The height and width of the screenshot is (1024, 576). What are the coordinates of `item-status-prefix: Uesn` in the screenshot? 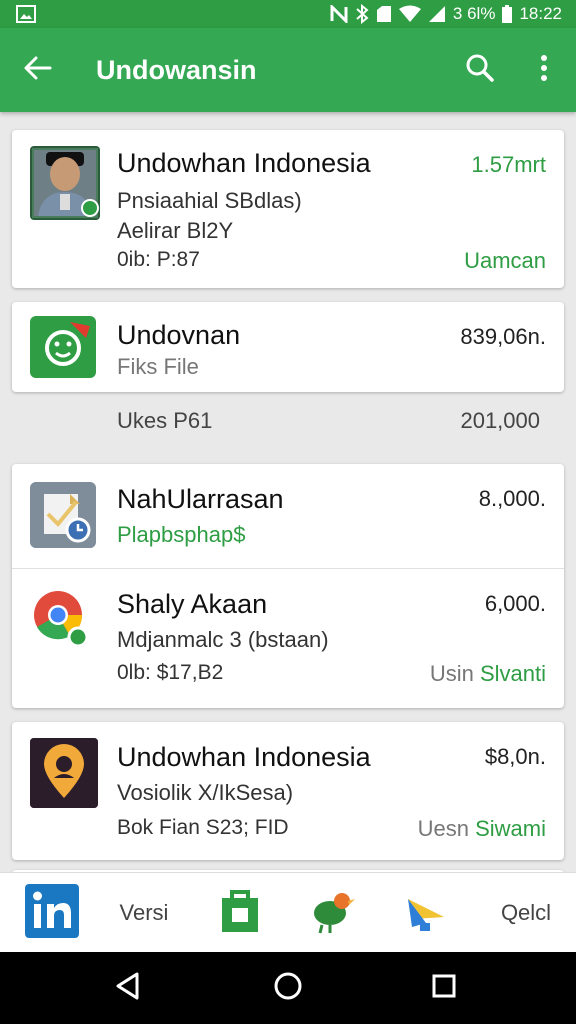 It's located at (443, 828).